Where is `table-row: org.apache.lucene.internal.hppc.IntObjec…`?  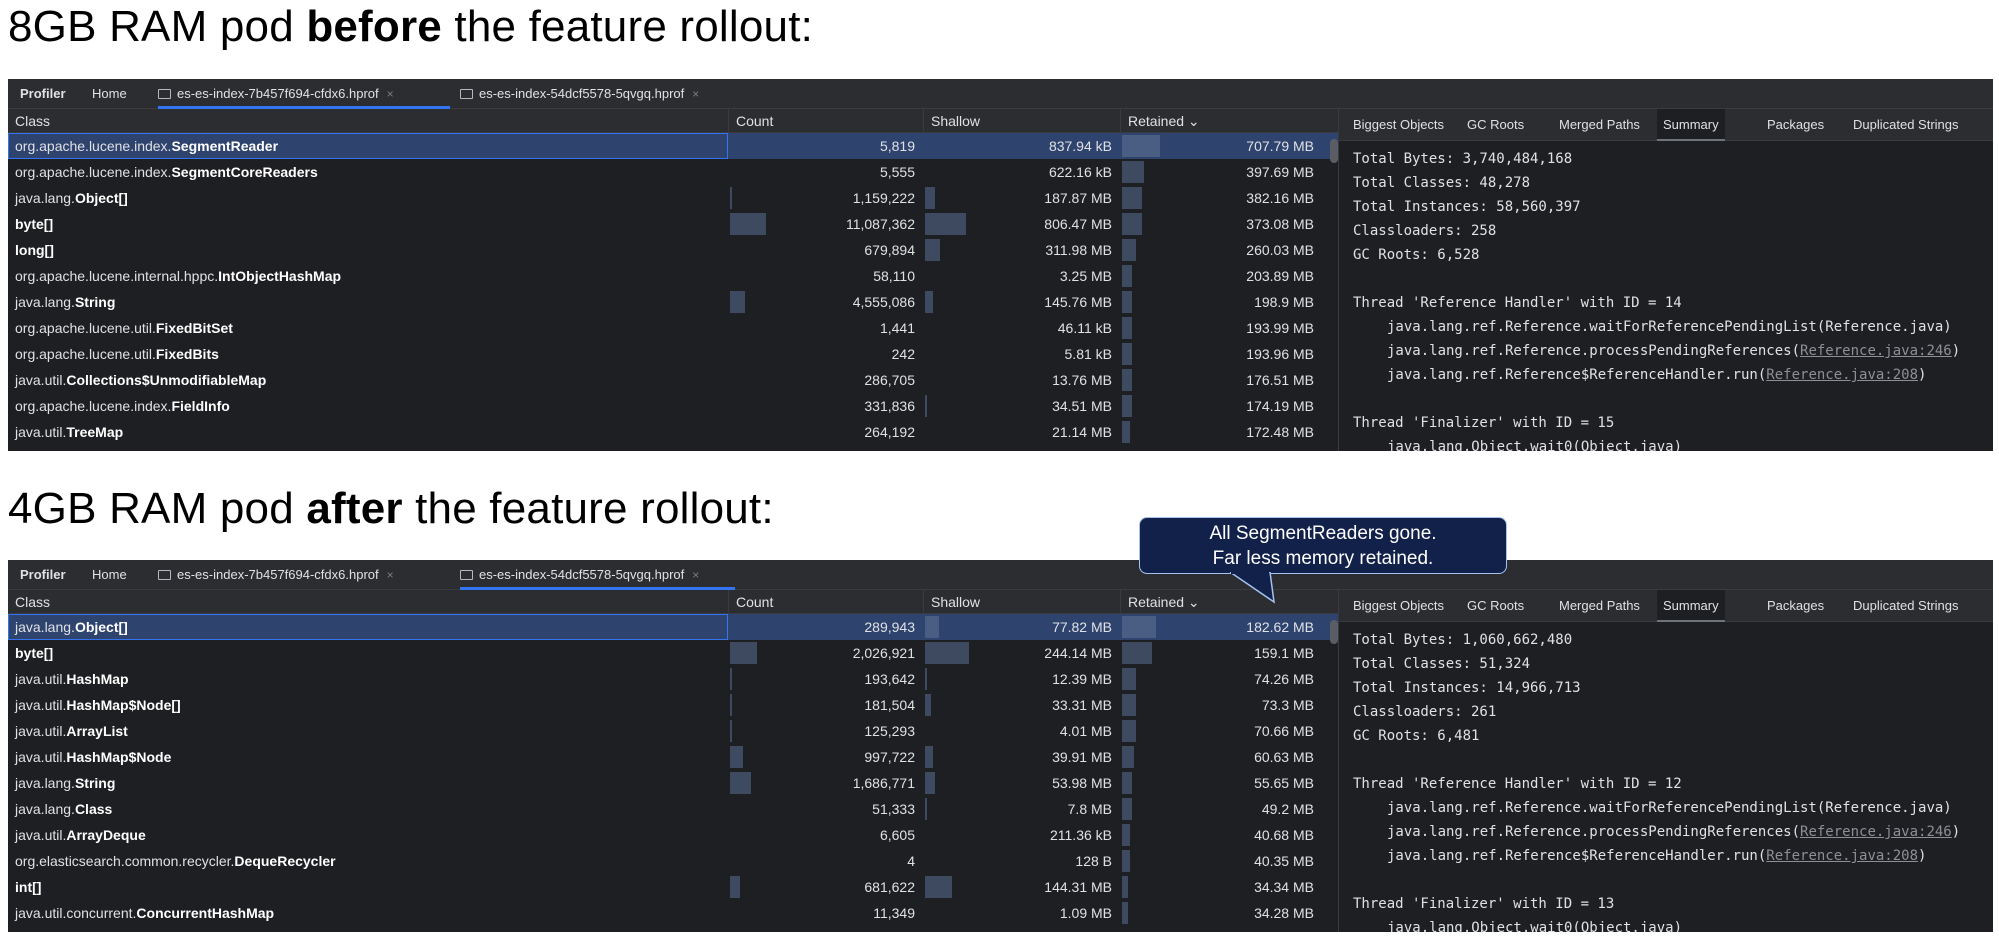
table-row: org.apache.lucene.internal.hppc.IntObjec… is located at coordinates (673, 276).